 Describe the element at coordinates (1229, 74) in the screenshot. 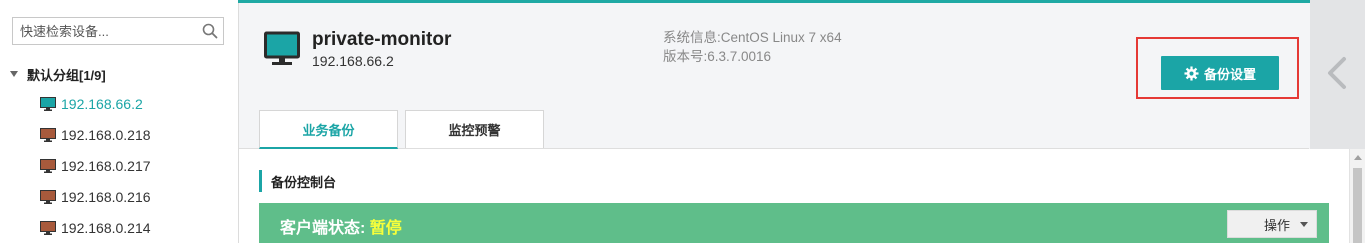

I see `backup-settings-label: 备份设置` at that location.